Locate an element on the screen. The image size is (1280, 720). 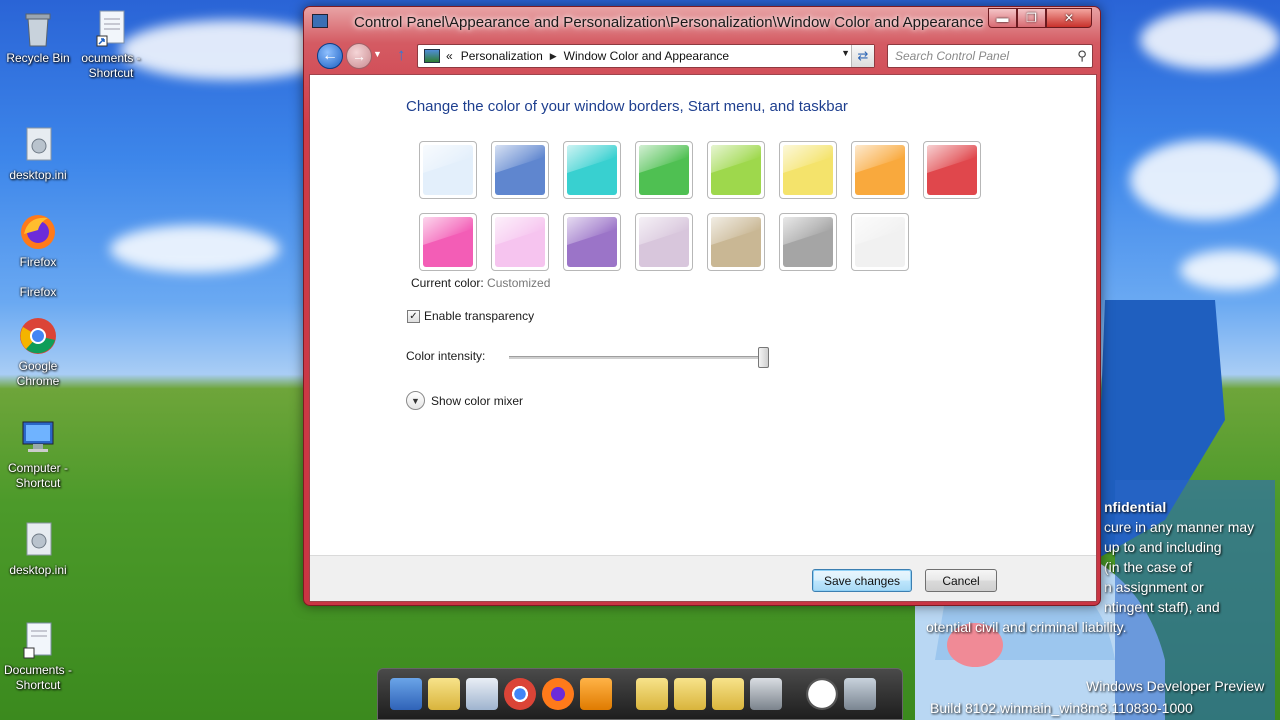
watermark-line: (in the case of is located at coordinates (1148, 567).